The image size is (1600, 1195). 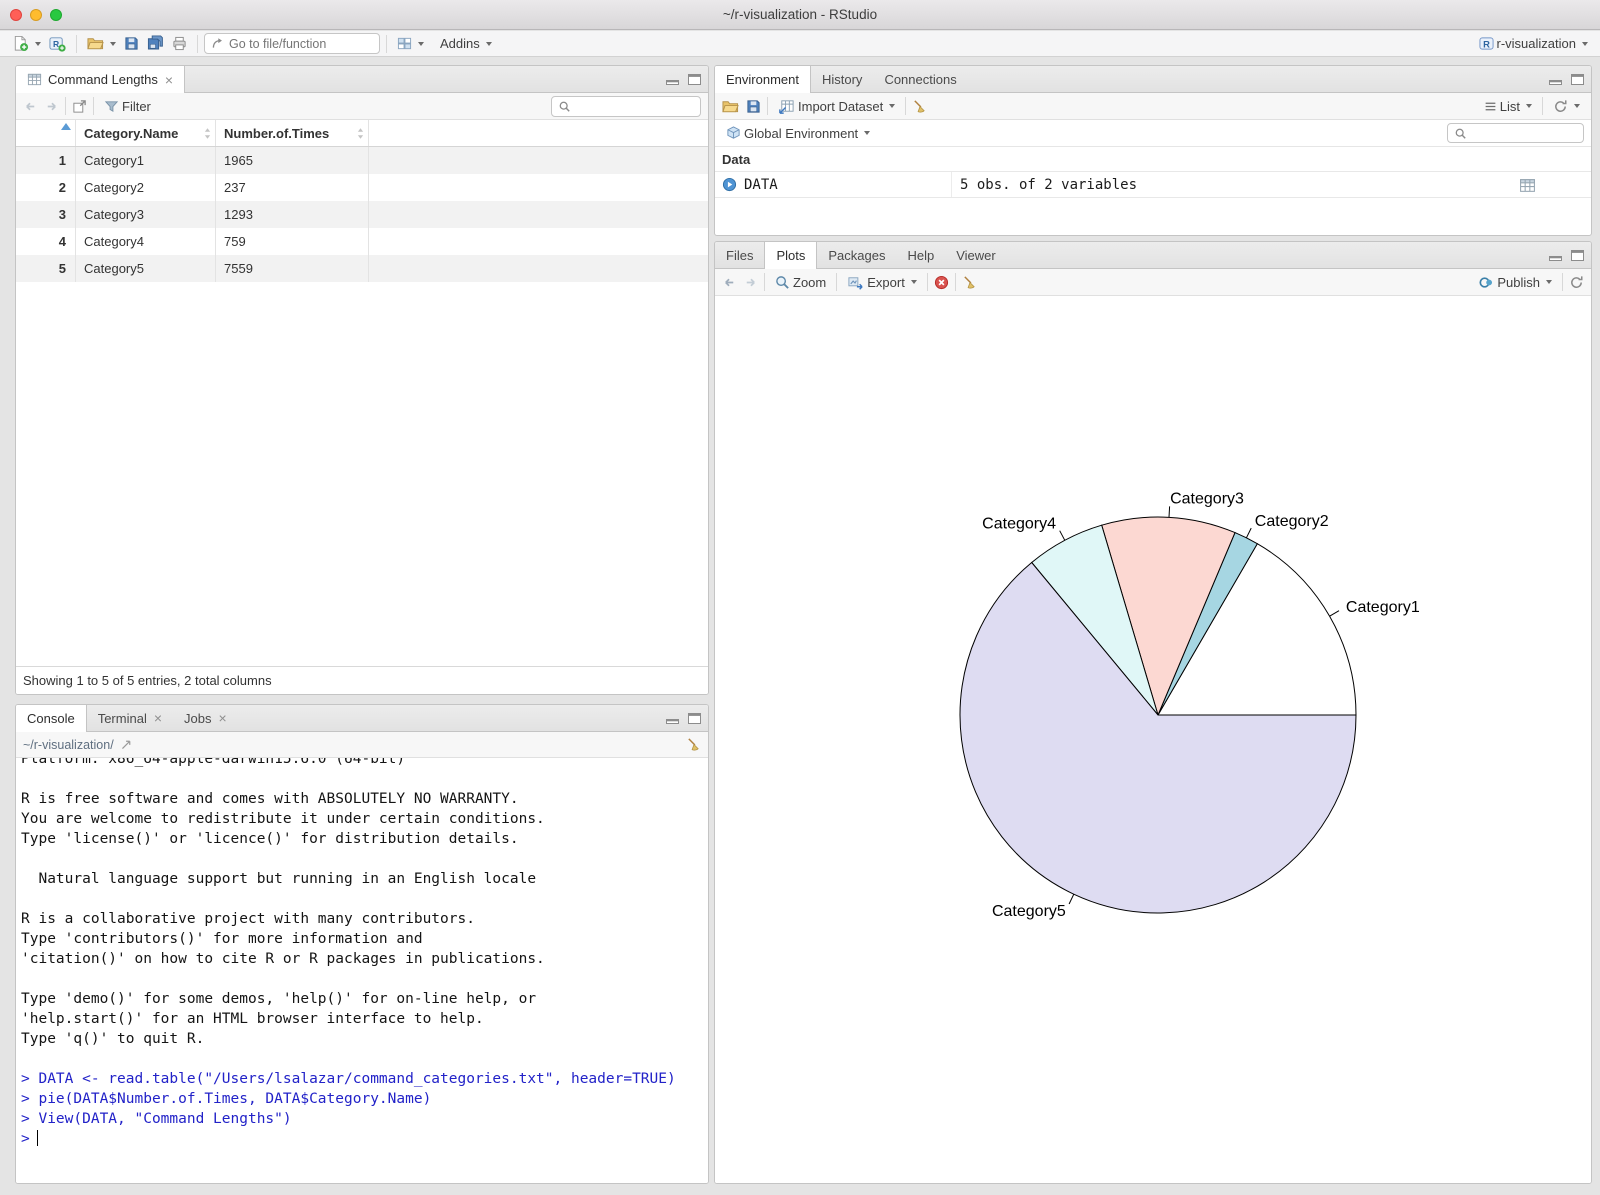 I want to click on save-all-button, so click(x=155, y=43).